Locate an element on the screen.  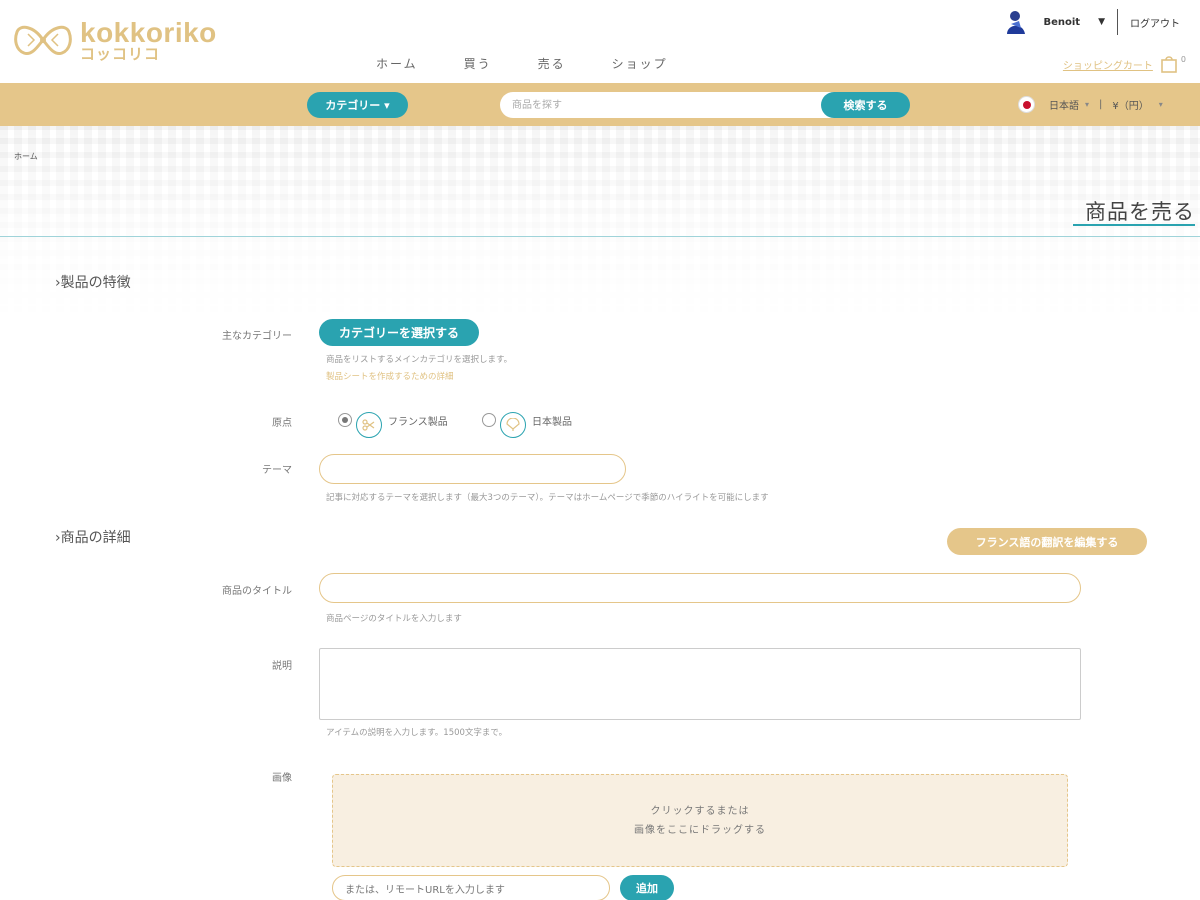
product-title-input is located at coordinates (700, 588).